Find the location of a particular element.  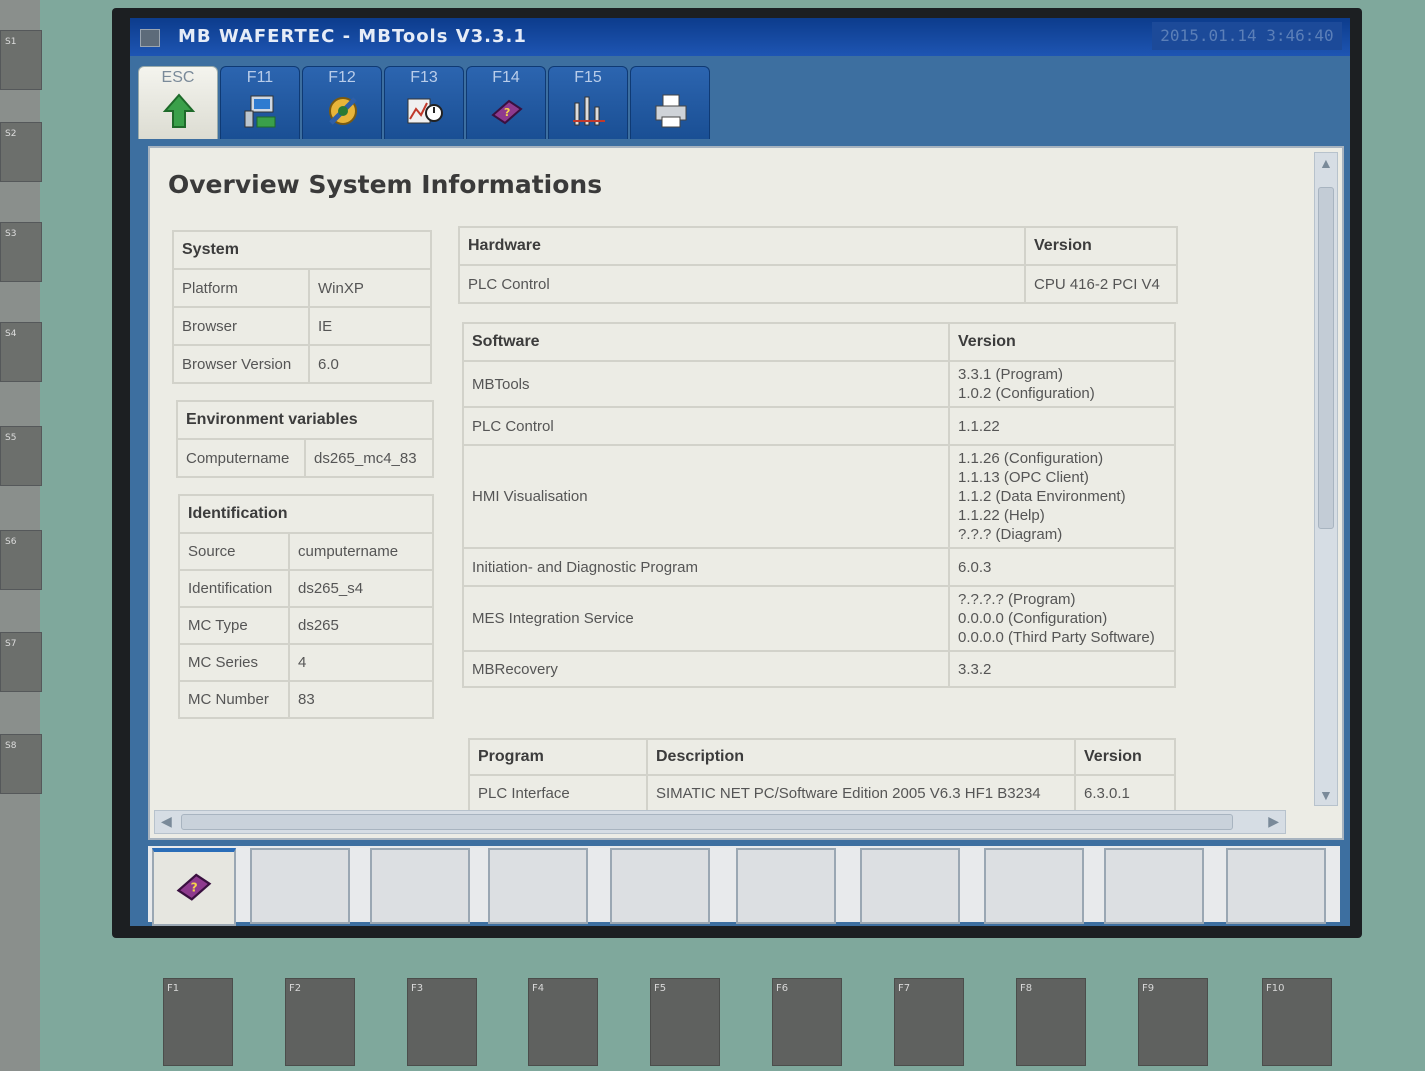

identification-header: Identification is located at coordinates (306, 514).